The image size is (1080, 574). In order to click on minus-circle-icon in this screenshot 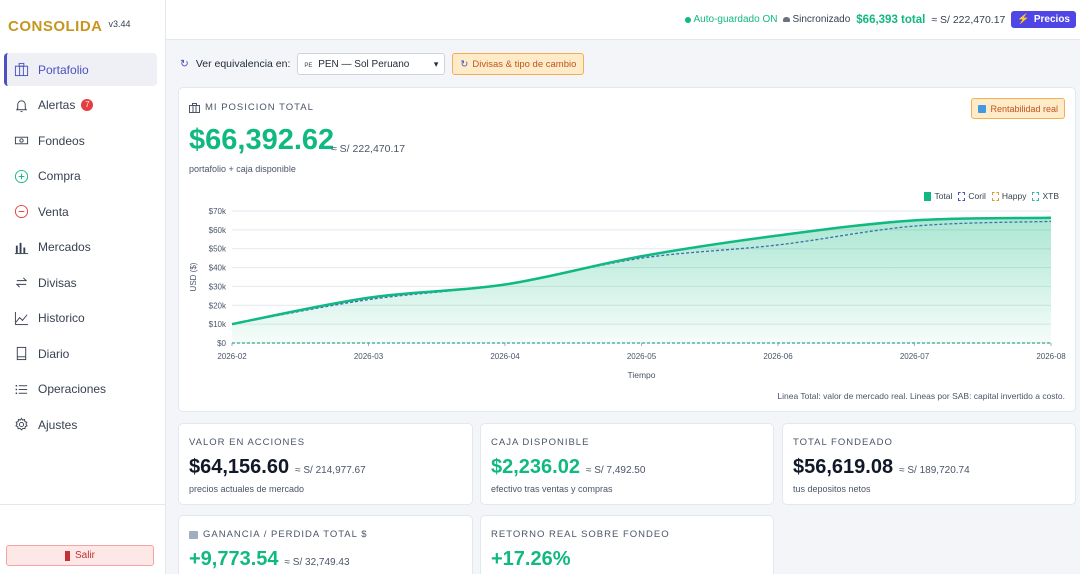, I will do `click(21, 212)`.